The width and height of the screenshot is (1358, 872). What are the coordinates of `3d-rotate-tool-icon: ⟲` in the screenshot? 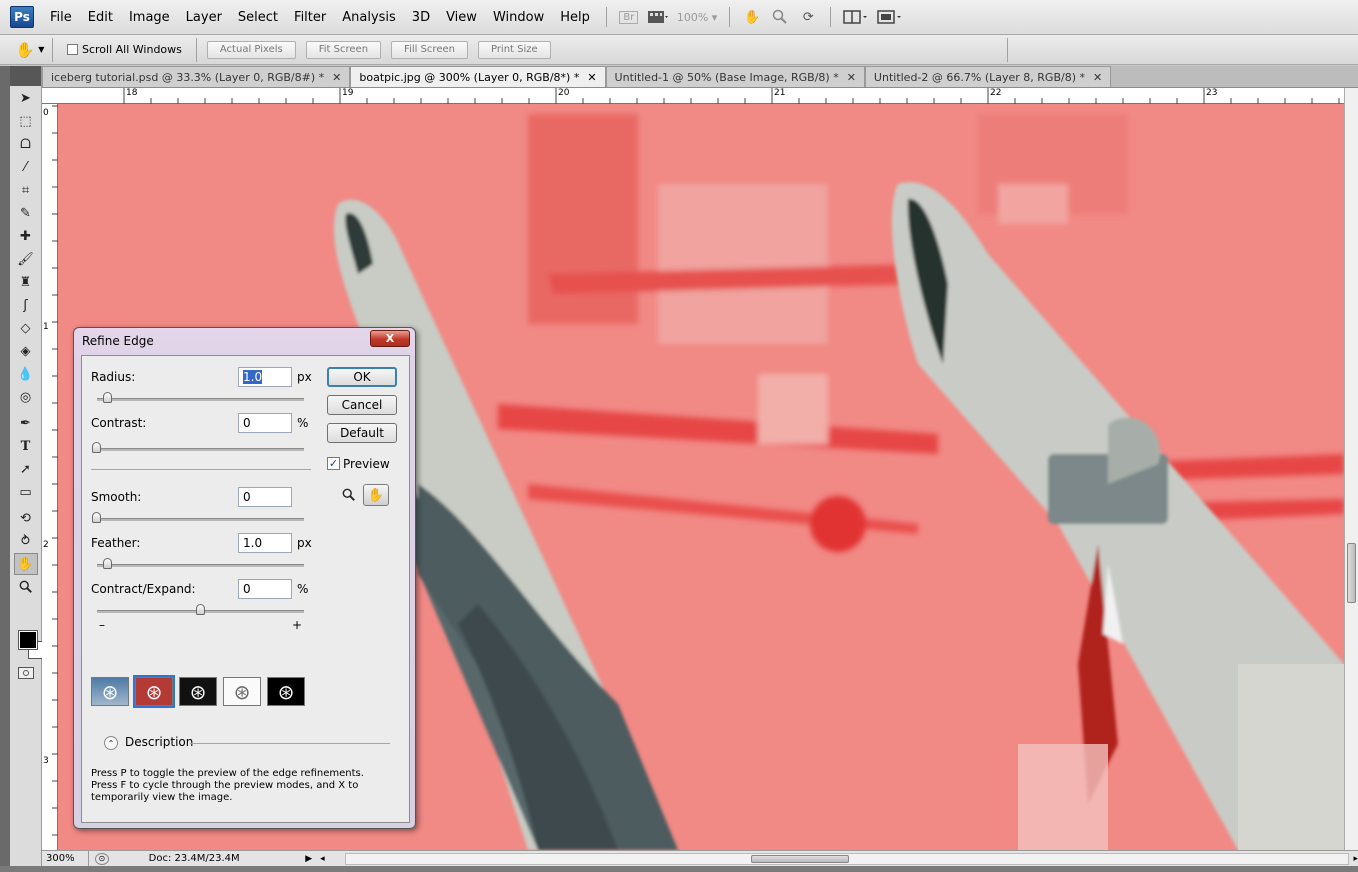 It's located at (26, 518).